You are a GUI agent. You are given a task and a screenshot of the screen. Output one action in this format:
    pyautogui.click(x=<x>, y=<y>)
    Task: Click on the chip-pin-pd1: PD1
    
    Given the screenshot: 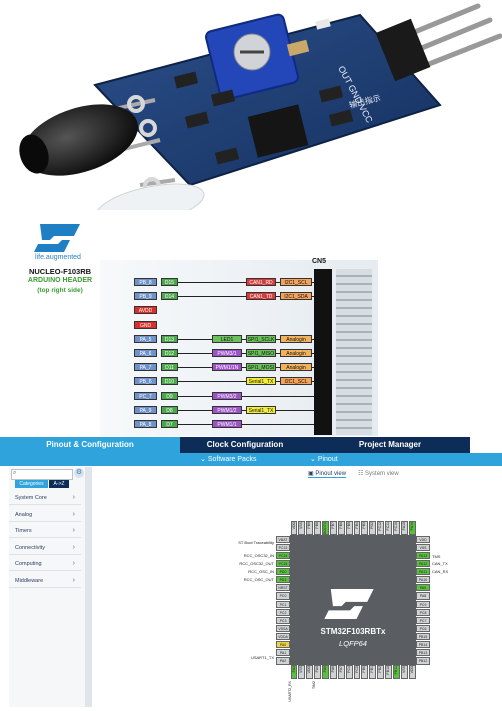 What is the action you would take?
    pyautogui.click(x=283, y=580)
    